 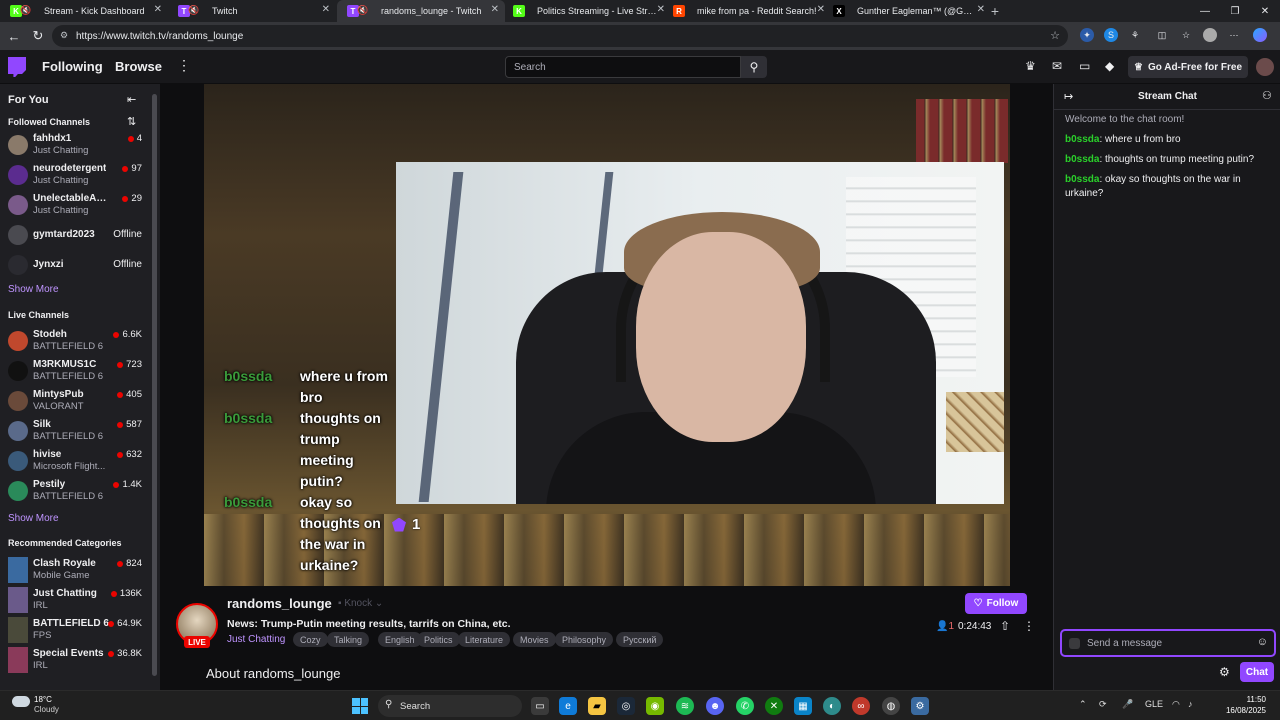 I want to click on browser-tab: T 🔇 randoms_lounge - Twitch ✕, so click(x=421, y=11).